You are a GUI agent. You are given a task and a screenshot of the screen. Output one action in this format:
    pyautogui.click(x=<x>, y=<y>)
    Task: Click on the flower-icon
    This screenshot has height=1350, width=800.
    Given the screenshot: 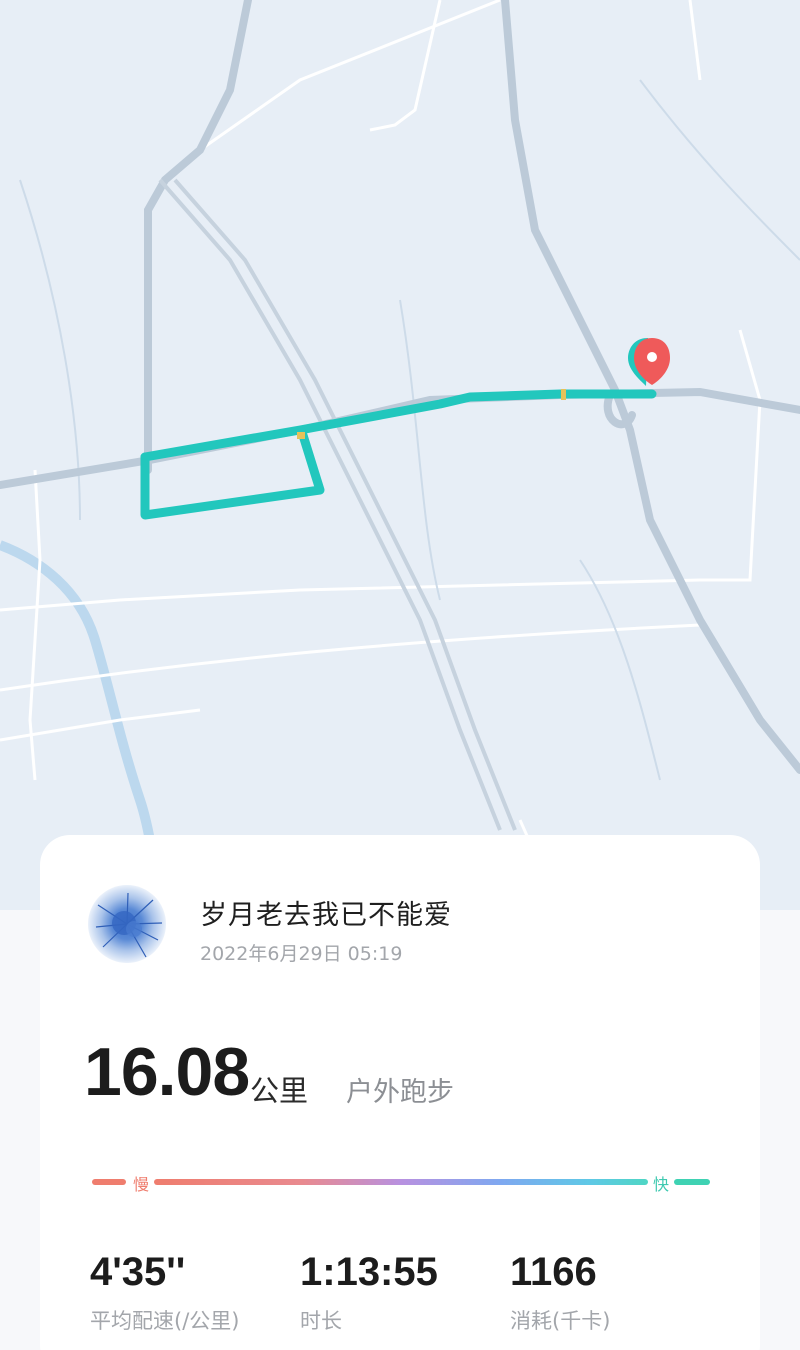 What is the action you would take?
    pyautogui.click(x=129, y=925)
    